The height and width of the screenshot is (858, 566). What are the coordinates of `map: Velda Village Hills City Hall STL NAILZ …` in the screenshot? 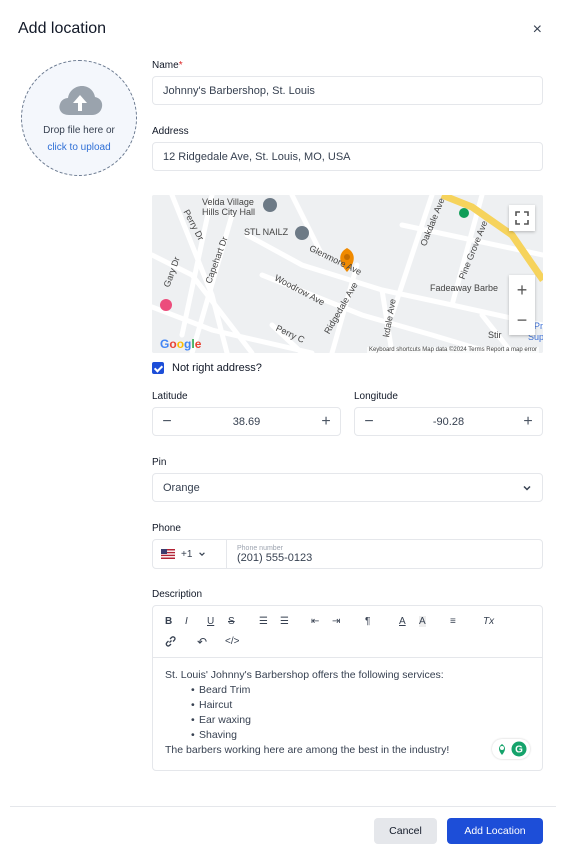 It's located at (347, 274).